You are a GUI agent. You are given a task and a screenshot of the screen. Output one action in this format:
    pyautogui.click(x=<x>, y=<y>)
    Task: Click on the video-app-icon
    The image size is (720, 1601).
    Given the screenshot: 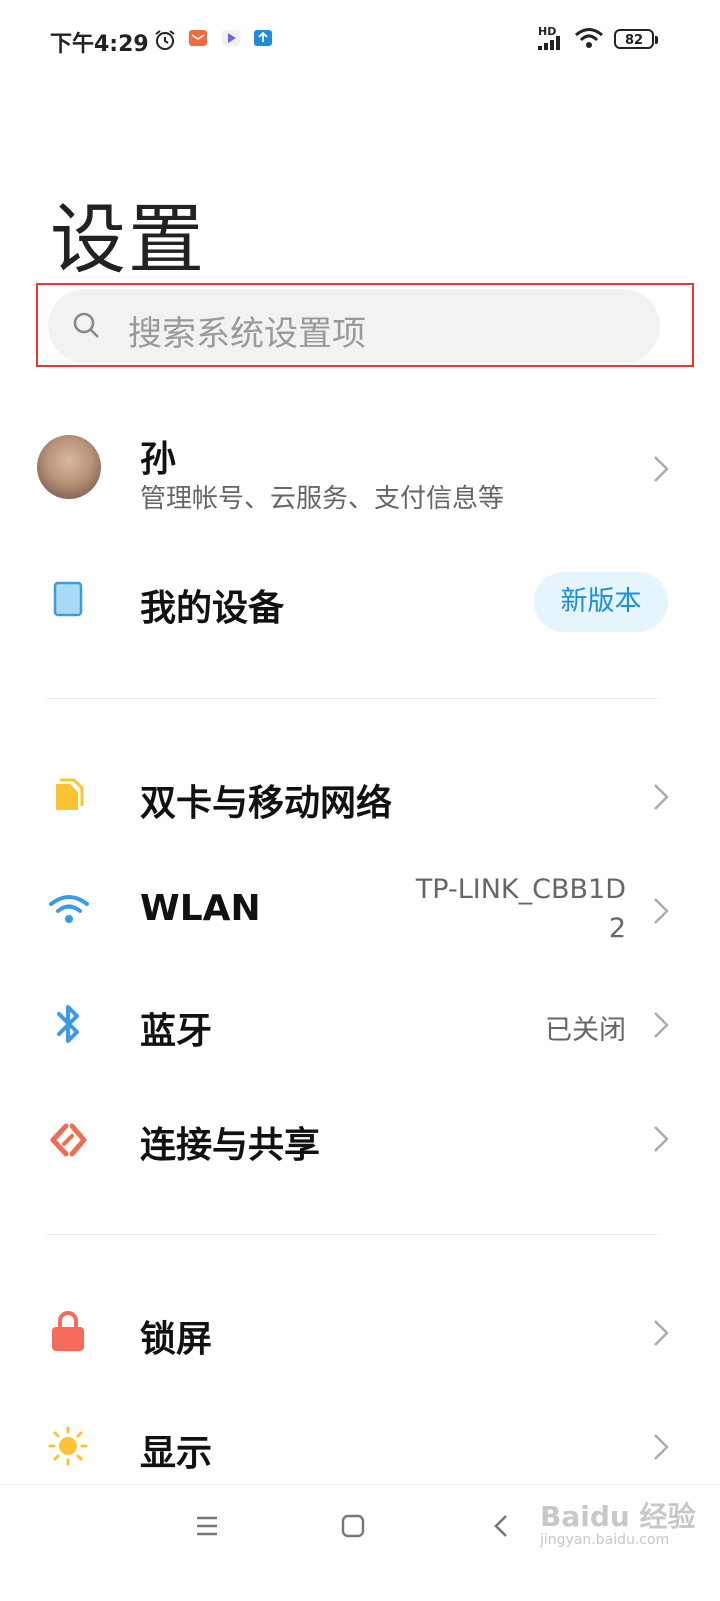 What is the action you would take?
    pyautogui.click(x=231, y=38)
    